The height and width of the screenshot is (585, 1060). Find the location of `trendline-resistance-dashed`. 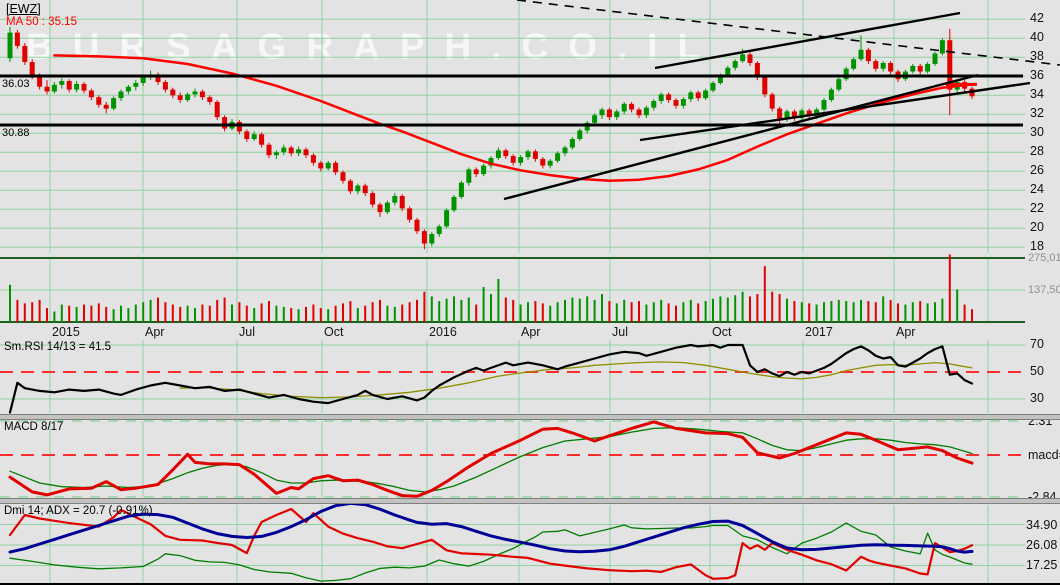

trendline-resistance-dashed is located at coordinates (788, 33).